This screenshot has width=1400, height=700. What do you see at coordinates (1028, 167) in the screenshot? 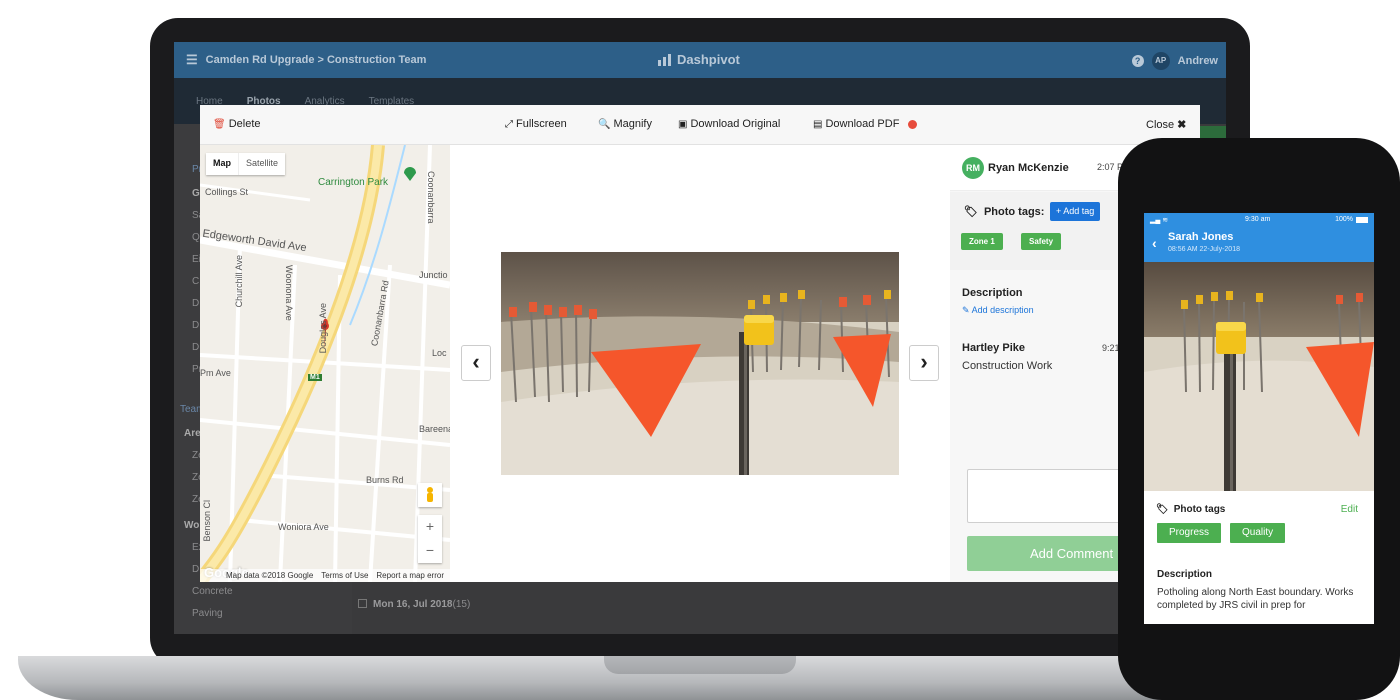
I see `author-name: Ryan McKenzie` at bounding box center [1028, 167].